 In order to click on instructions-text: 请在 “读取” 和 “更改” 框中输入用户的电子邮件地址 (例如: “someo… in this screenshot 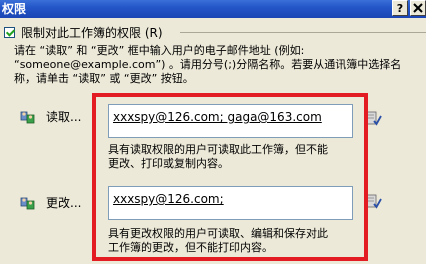, I will do `click(208, 64)`.